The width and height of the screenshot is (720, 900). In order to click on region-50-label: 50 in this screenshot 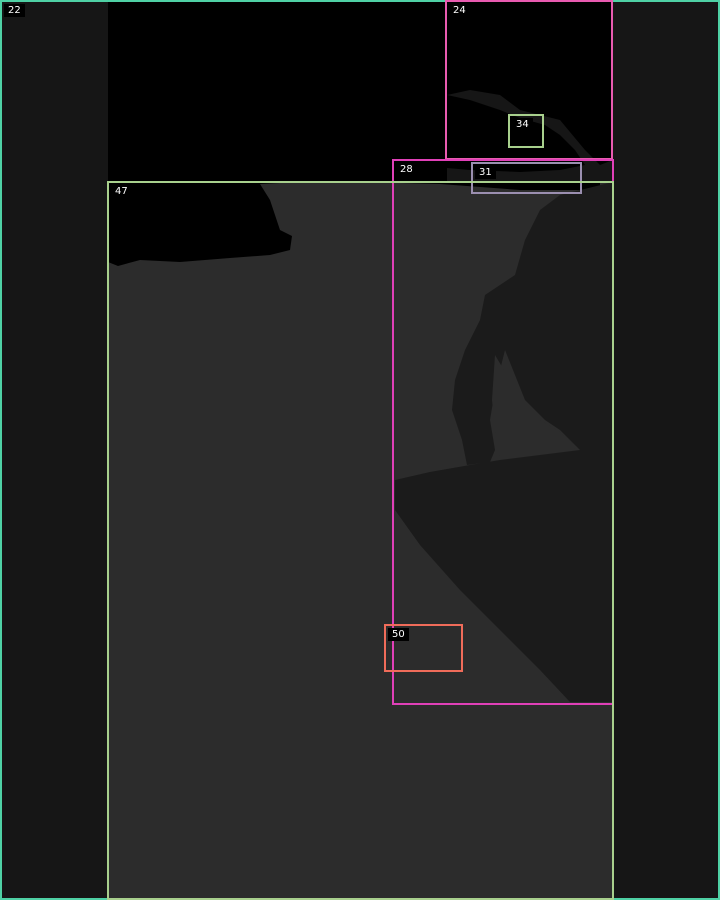, I will do `click(398, 634)`.